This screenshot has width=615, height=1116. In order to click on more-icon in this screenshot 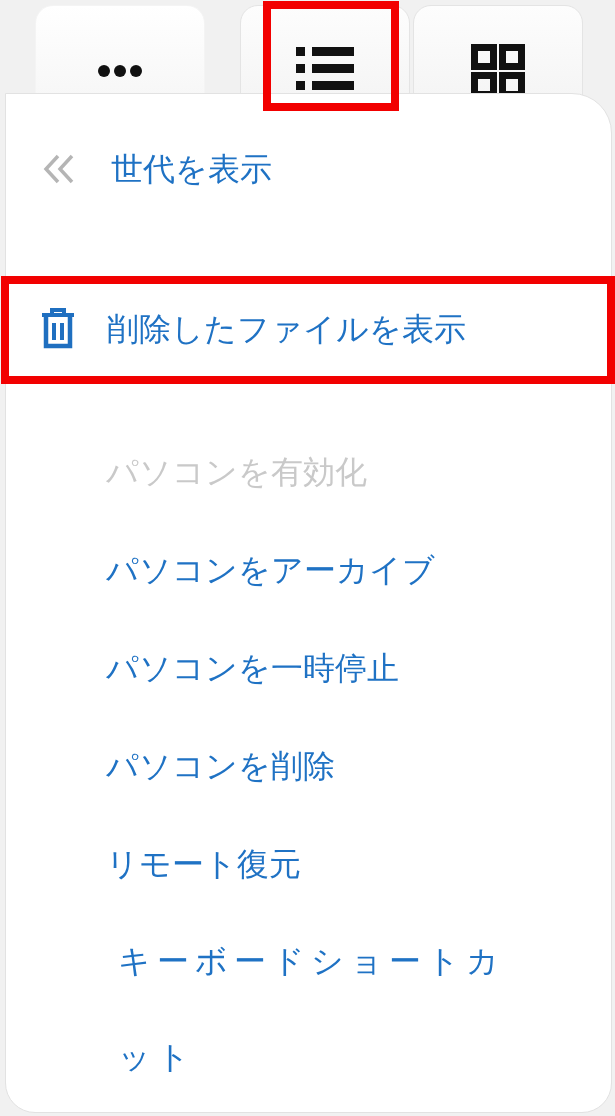, I will do `click(120, 71)`.